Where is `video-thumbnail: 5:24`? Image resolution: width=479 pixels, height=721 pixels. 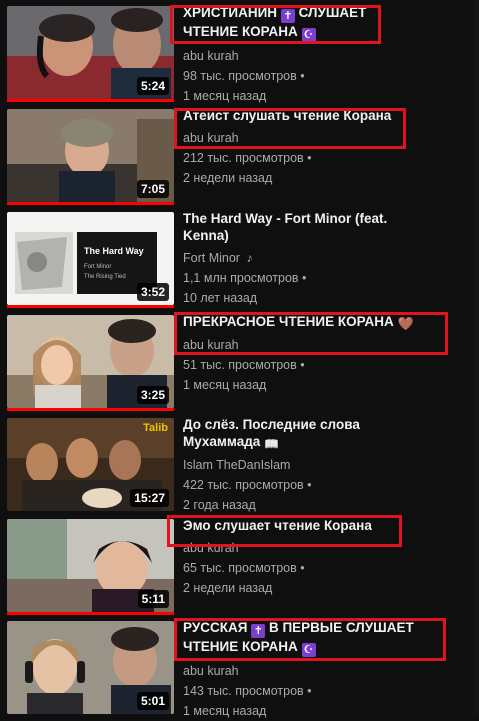
video-thumbnail: 5:24 is located at coordinates (90, 52).